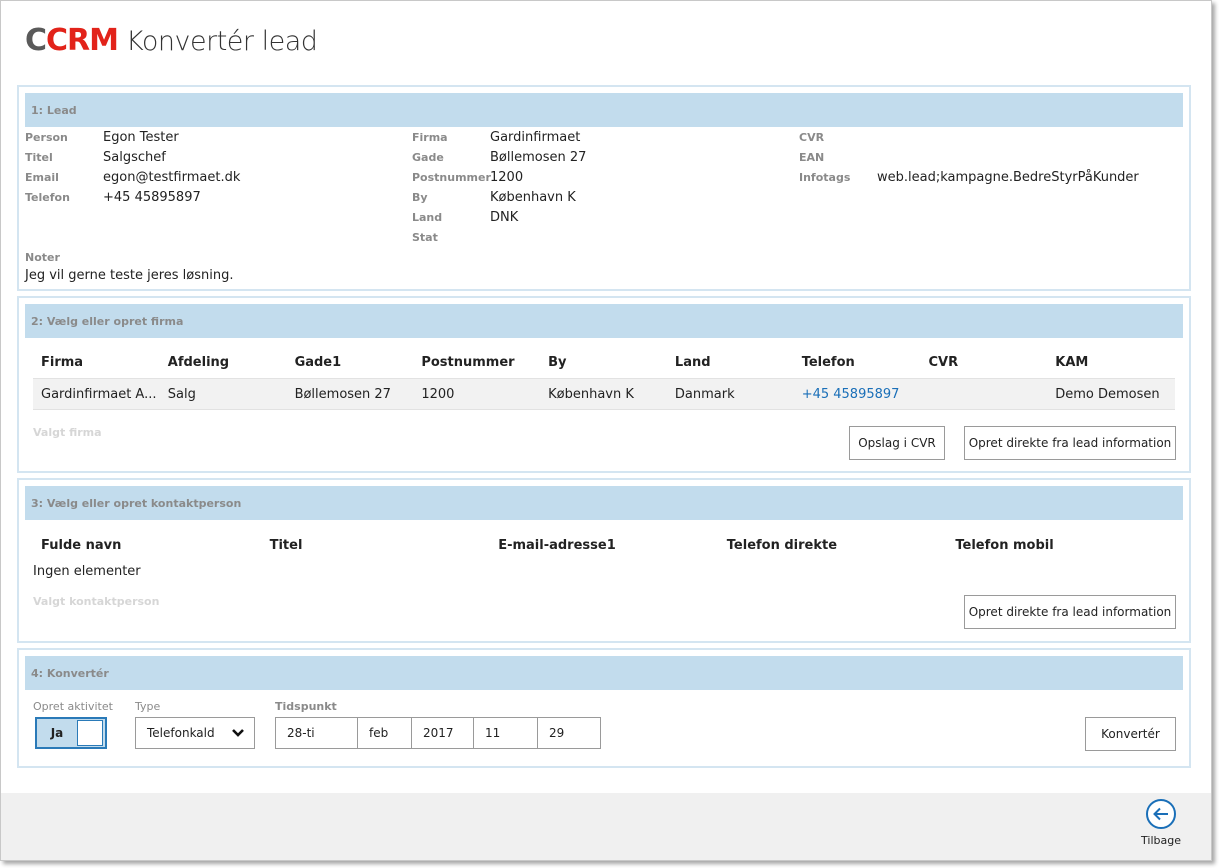 The image size is (1219, 868). I want to click on phone-link: +45 45895897, so click(857, 394).